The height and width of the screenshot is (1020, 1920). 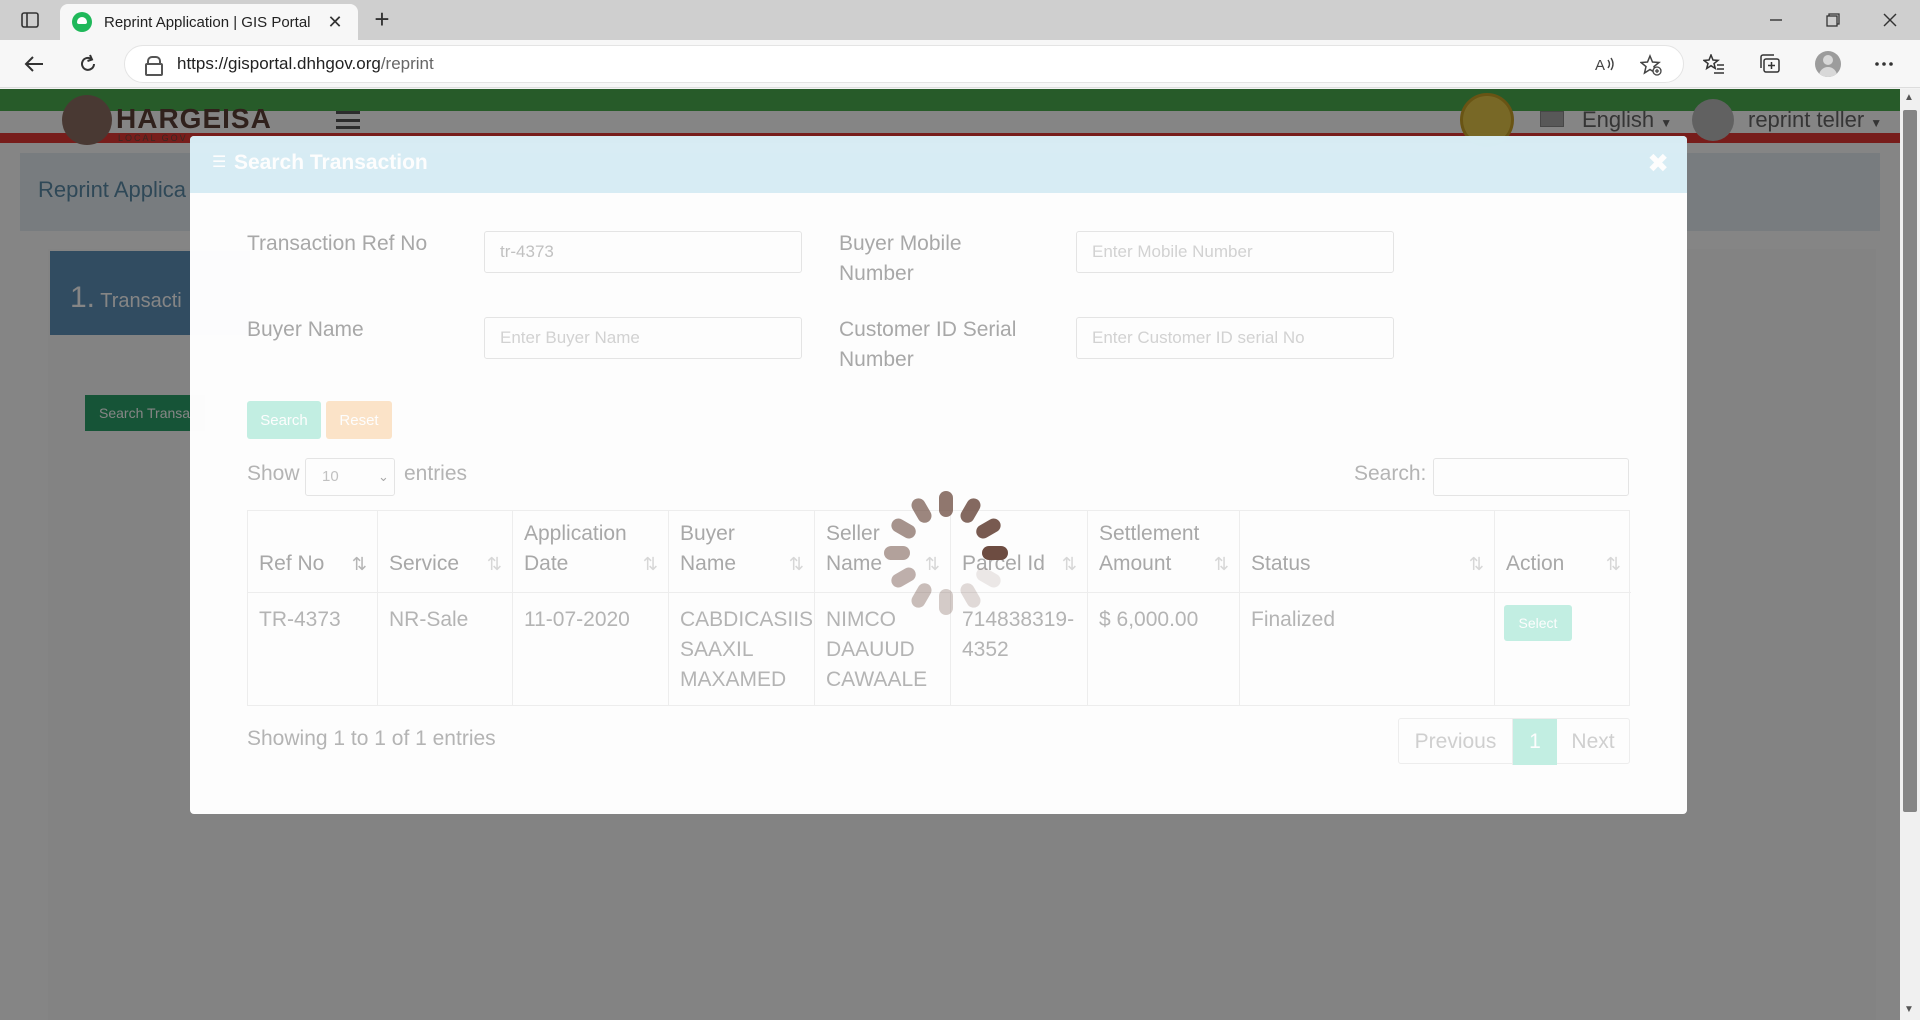 What do you see at coordinates (300, 619) in the screenshot?
I see `cell-text: TR-4373` at bounding box center [300, 619].